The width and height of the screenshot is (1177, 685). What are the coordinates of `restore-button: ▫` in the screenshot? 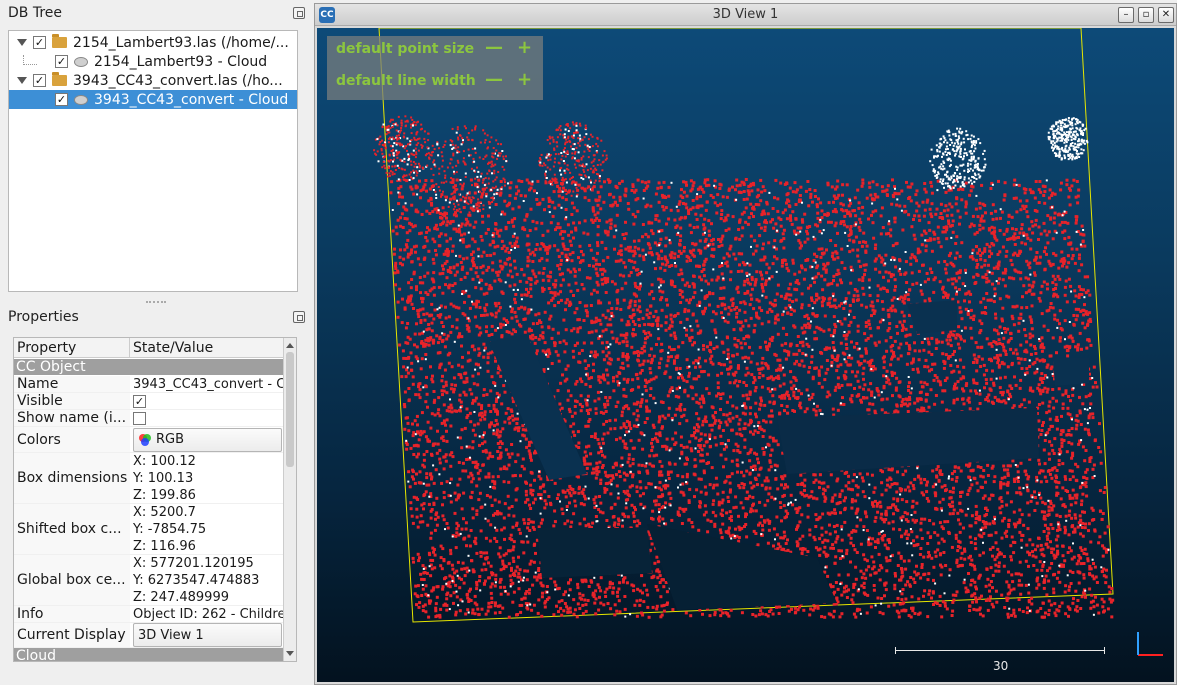 It's located at (1146, 15).